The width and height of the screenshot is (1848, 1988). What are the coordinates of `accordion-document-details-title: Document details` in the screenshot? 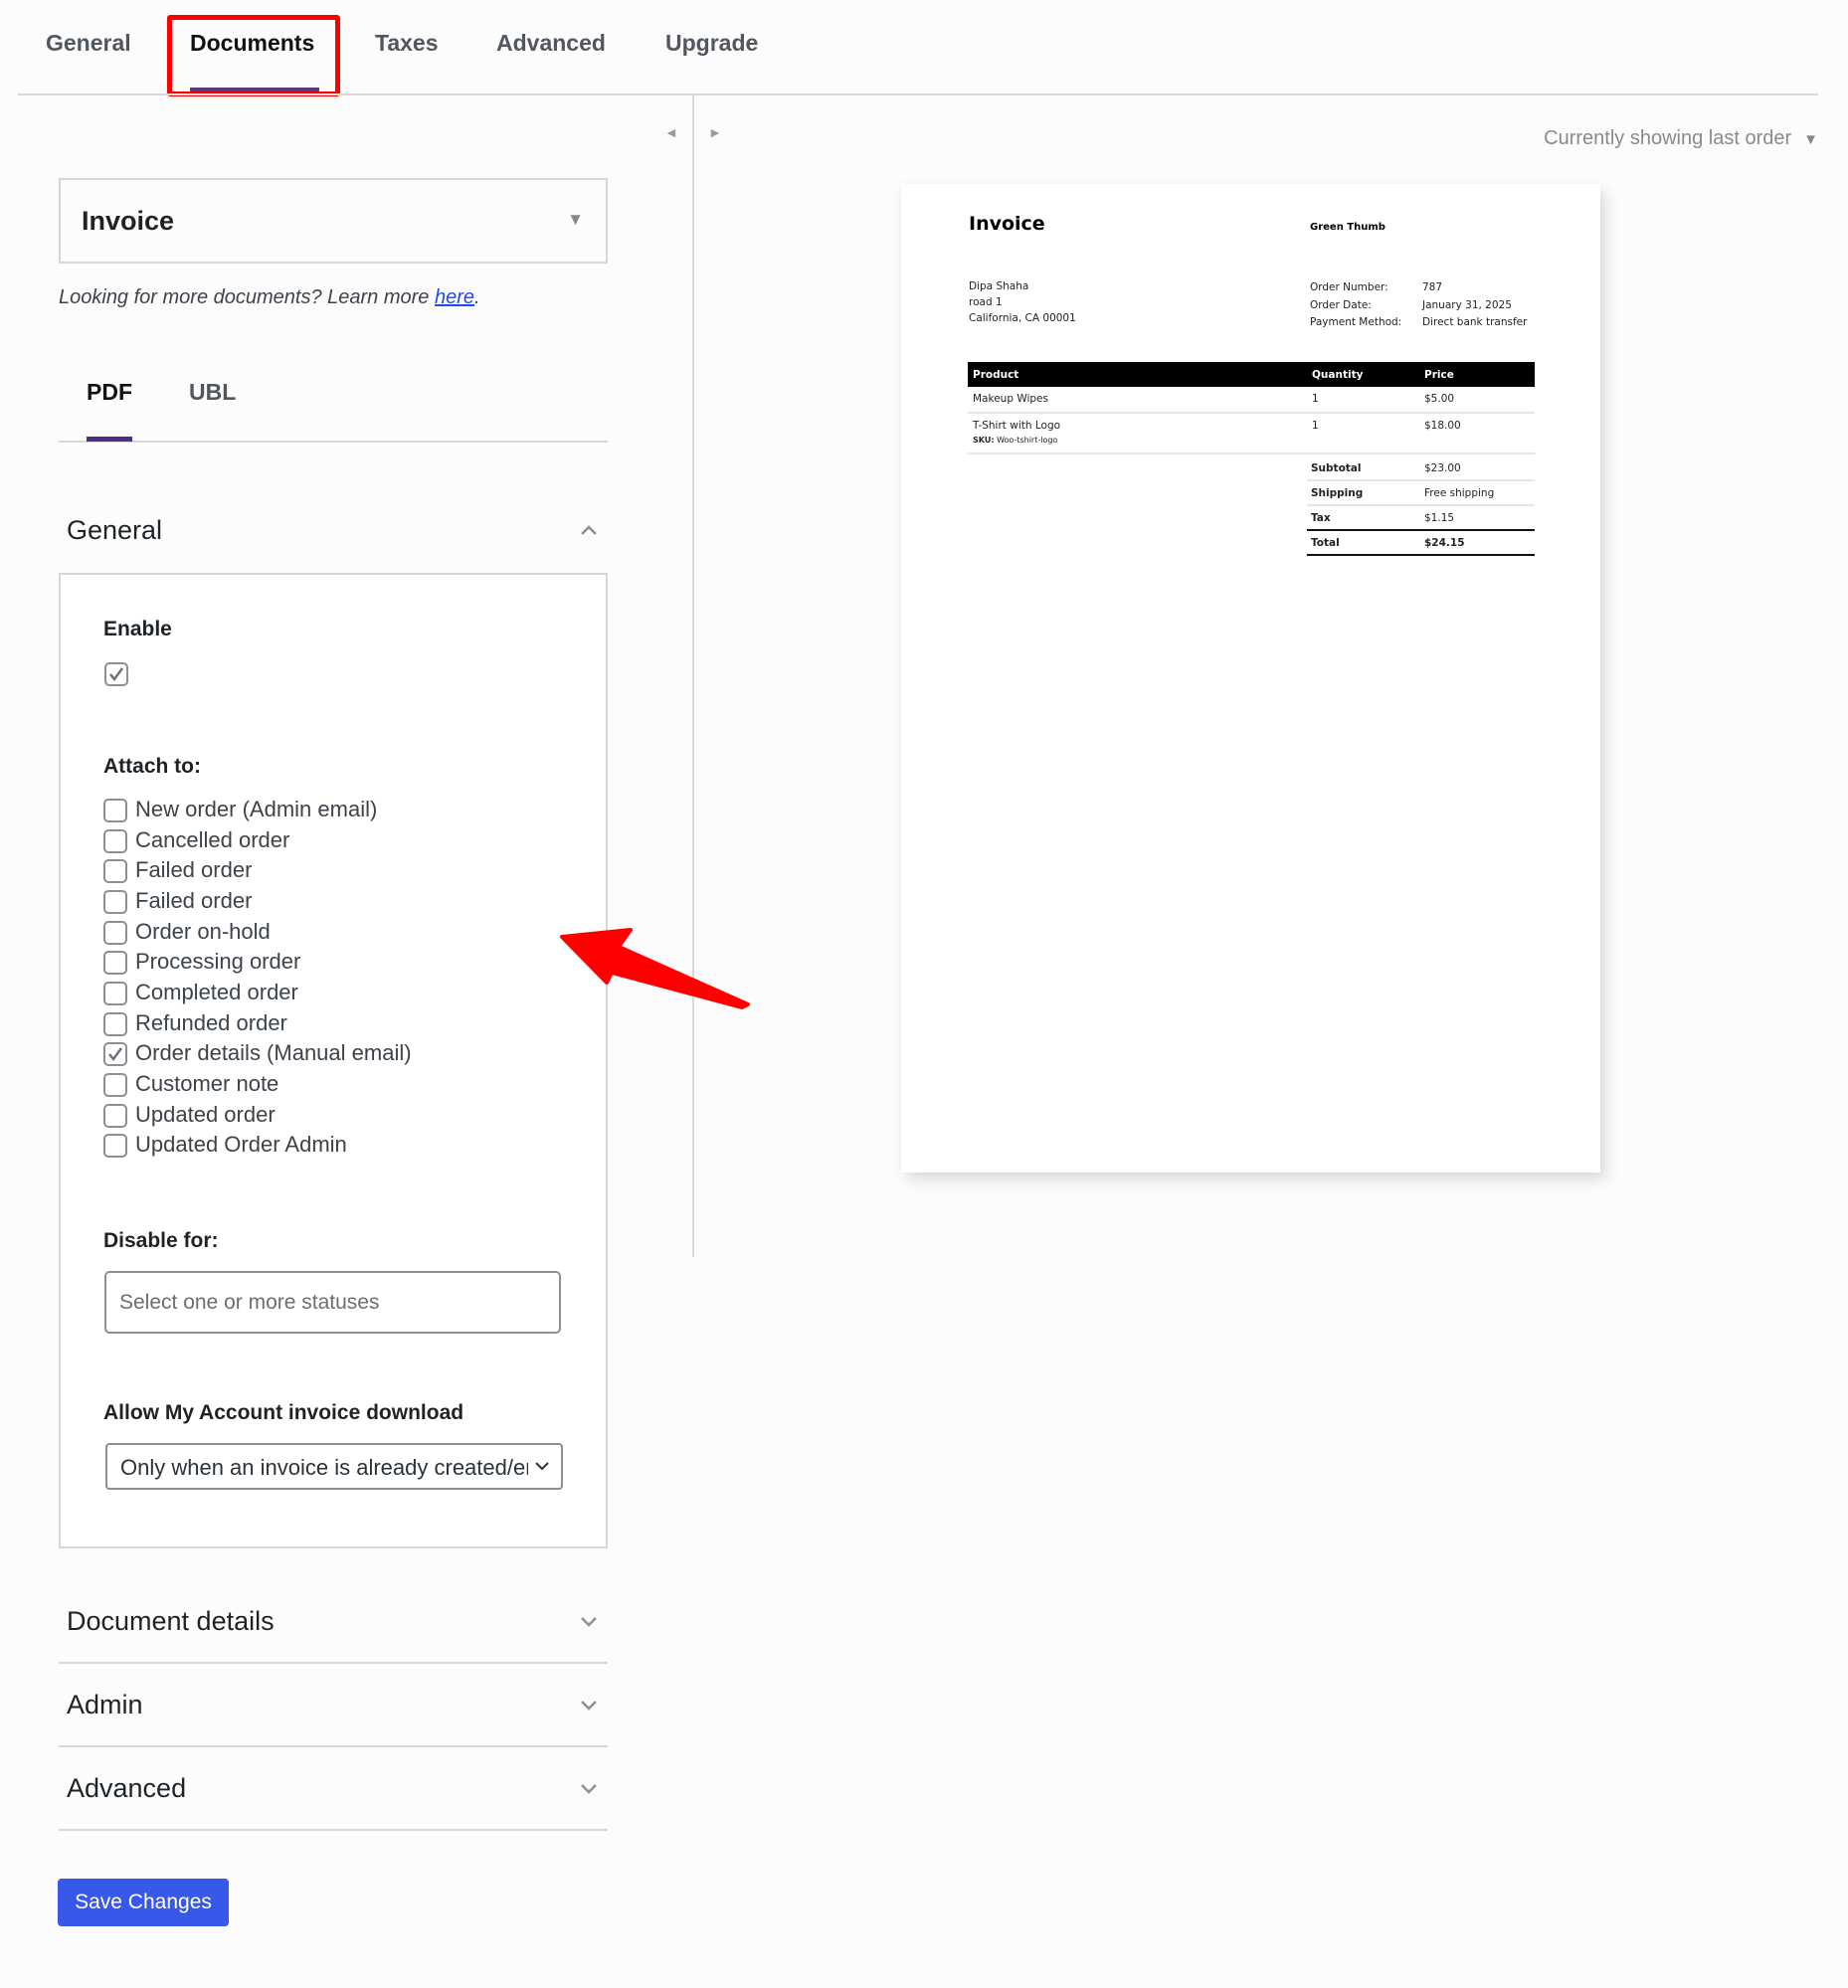 It's located at (171, 1621).